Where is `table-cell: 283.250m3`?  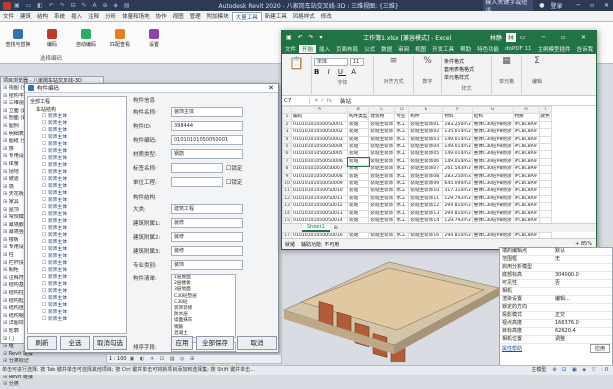 table-cell: 283.250m3 is located at coordinates (457, 177).